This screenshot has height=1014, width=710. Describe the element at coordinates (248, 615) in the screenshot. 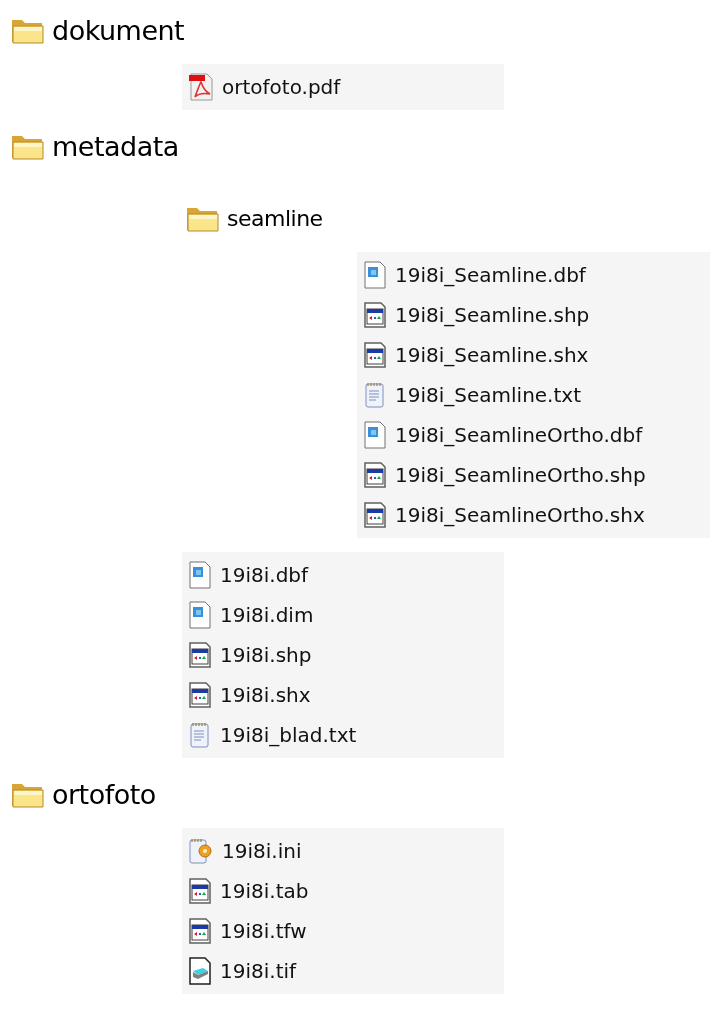

I see `file-item: 19i8i.dim` at that location.